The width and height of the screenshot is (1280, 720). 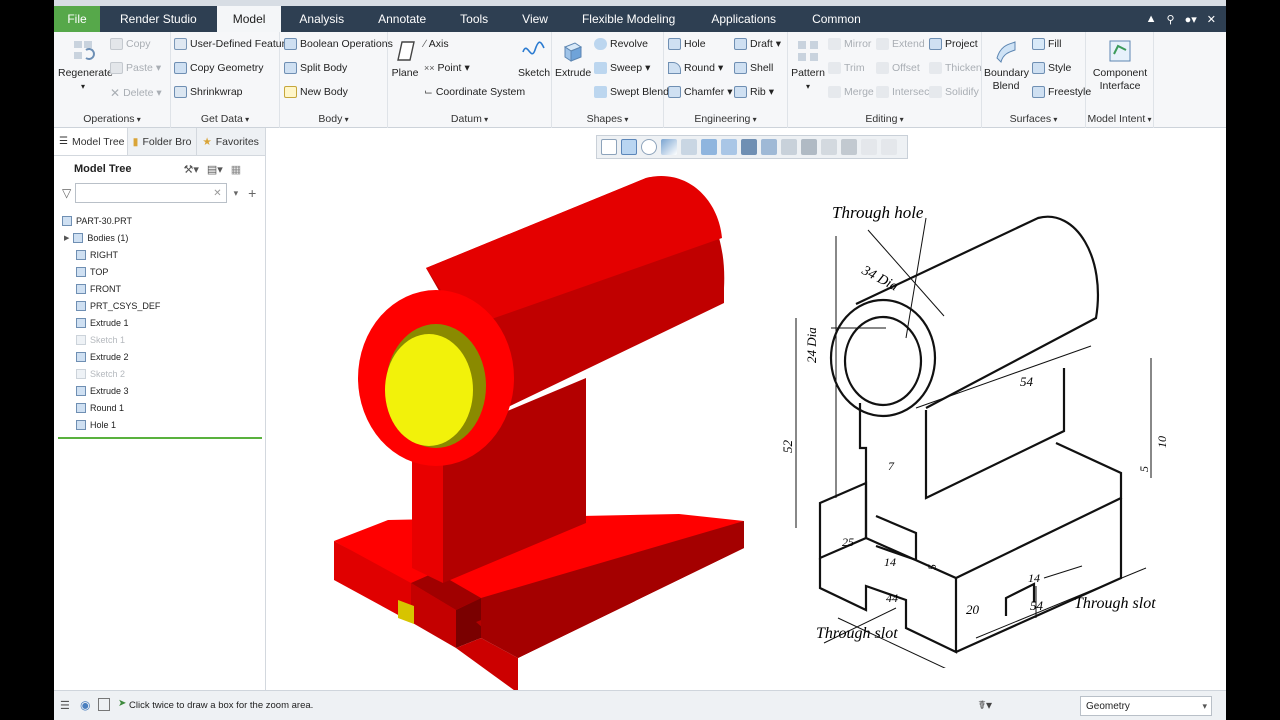 What do you see at coordinates (743, 19) in the screenshot?
I see `tab-applications: Applications` at bounding box center [743, 19].